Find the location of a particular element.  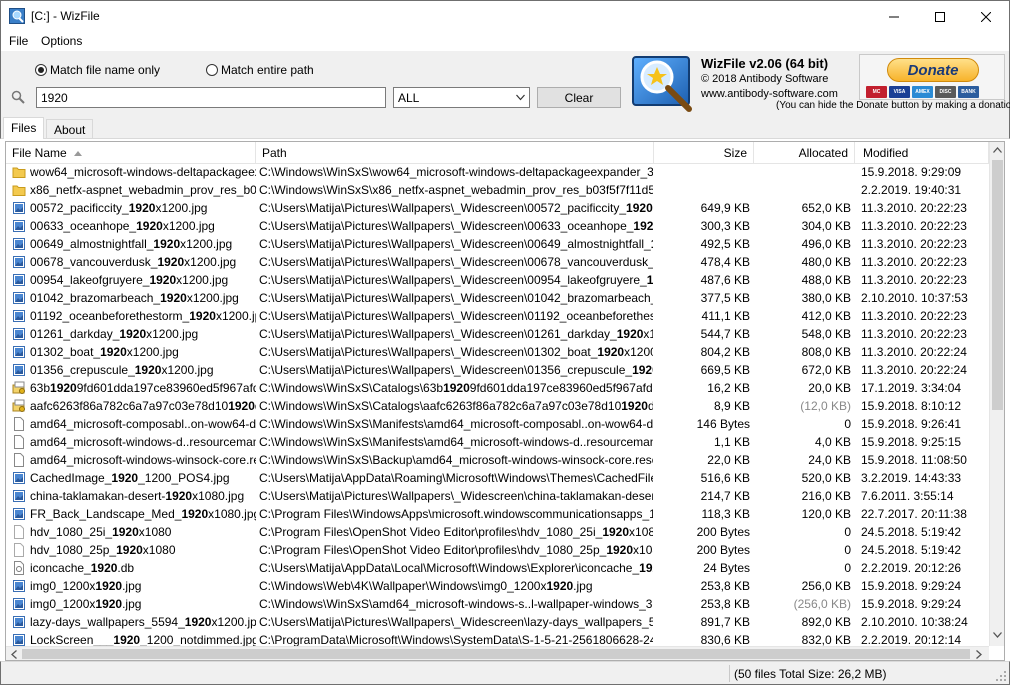

tab-about: About is located at coordinates (70, 128).